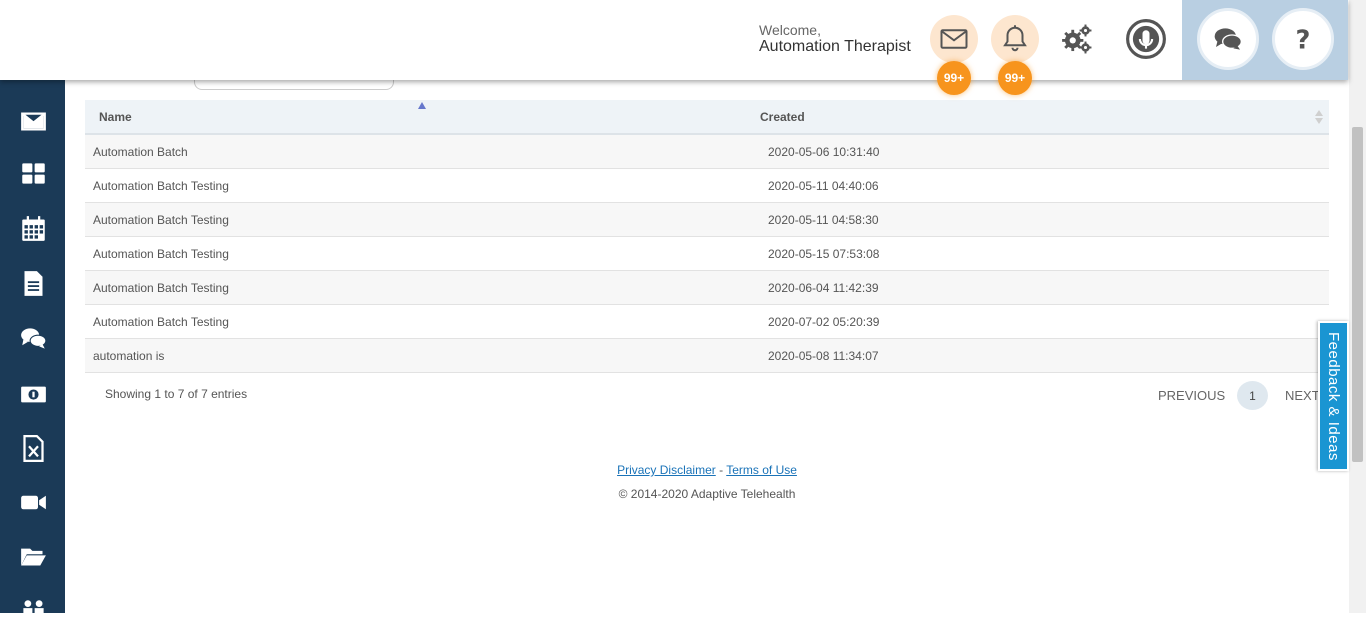 The height and width of the screenshot is (626, 1366). What do you see at coordinates (176, 394) in the screenshot?
I see `table-info: Showing 1 to 7 of 7 entries` at bounding box center [176, 394].